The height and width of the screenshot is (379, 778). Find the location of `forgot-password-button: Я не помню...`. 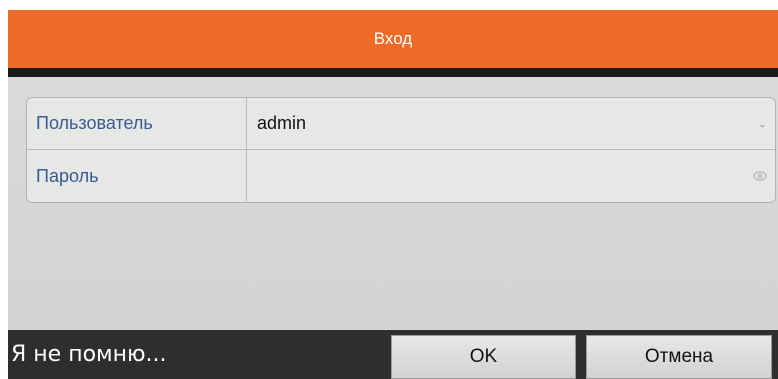

forgot-password-button: Я не помню... is located at coordinates (198, 354).